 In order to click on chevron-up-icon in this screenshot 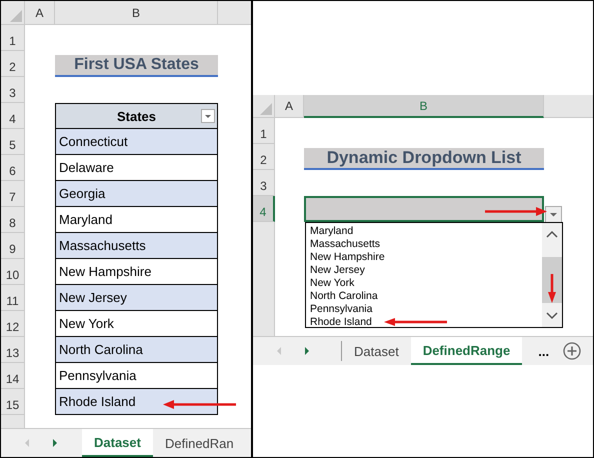, I will do `click(552, 234)`.